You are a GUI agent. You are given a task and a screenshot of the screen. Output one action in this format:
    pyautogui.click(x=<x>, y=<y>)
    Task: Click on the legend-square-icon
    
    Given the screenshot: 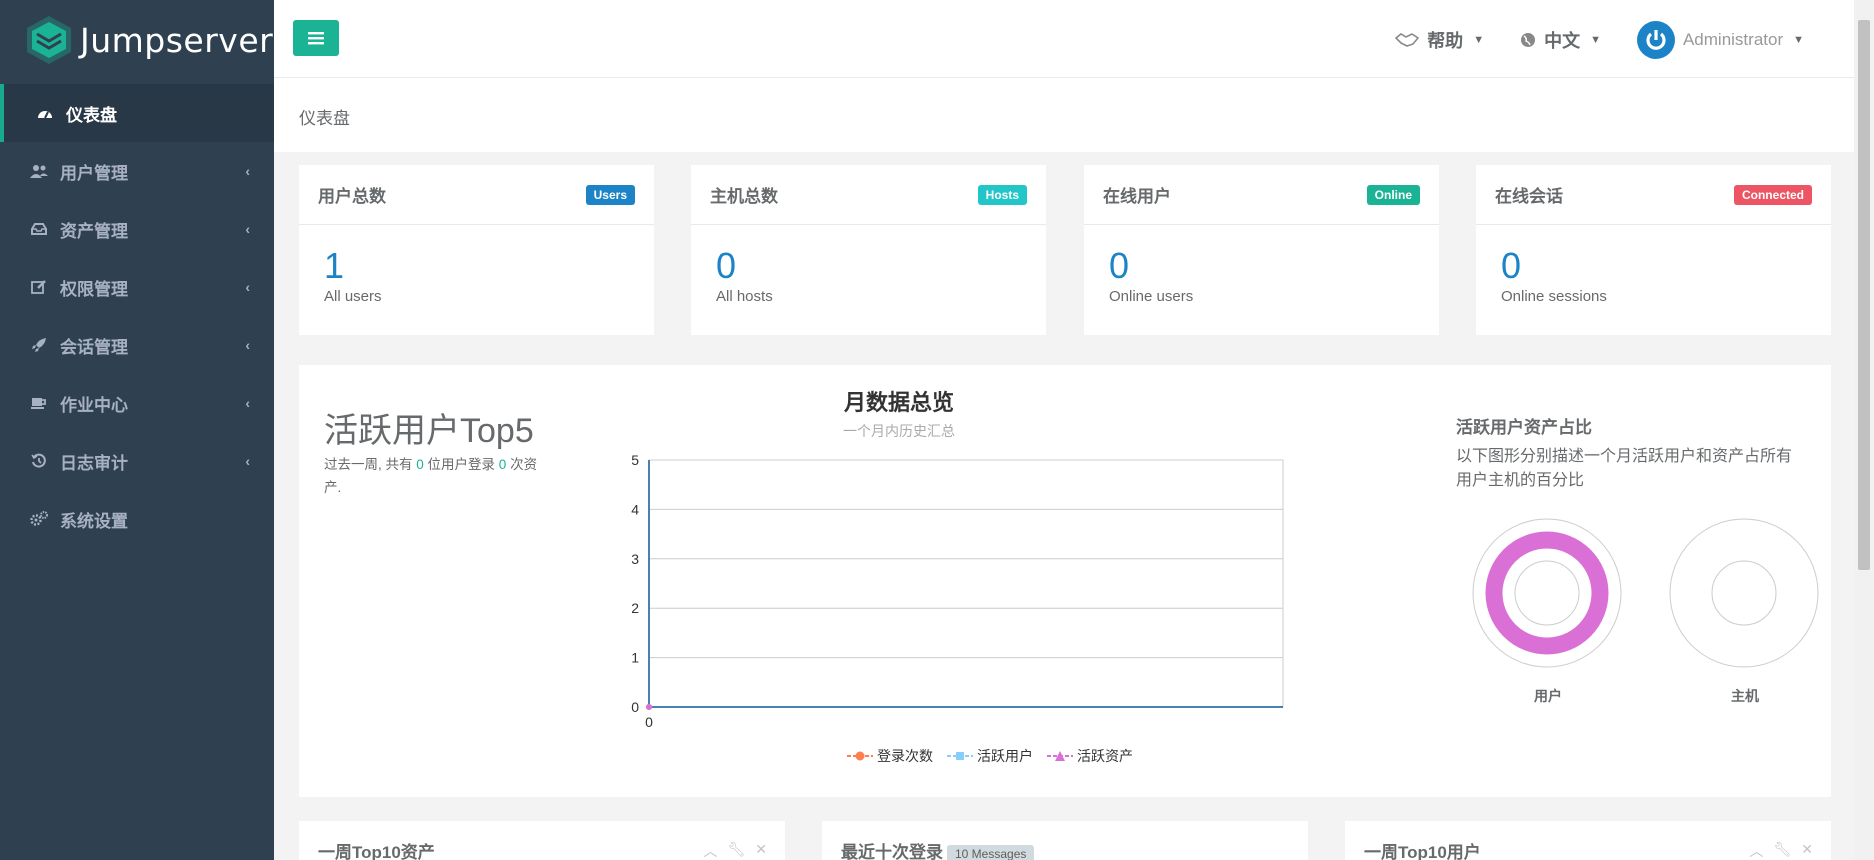 What is the action you would take?
    pyautogui.click(x=960, y=756)
    